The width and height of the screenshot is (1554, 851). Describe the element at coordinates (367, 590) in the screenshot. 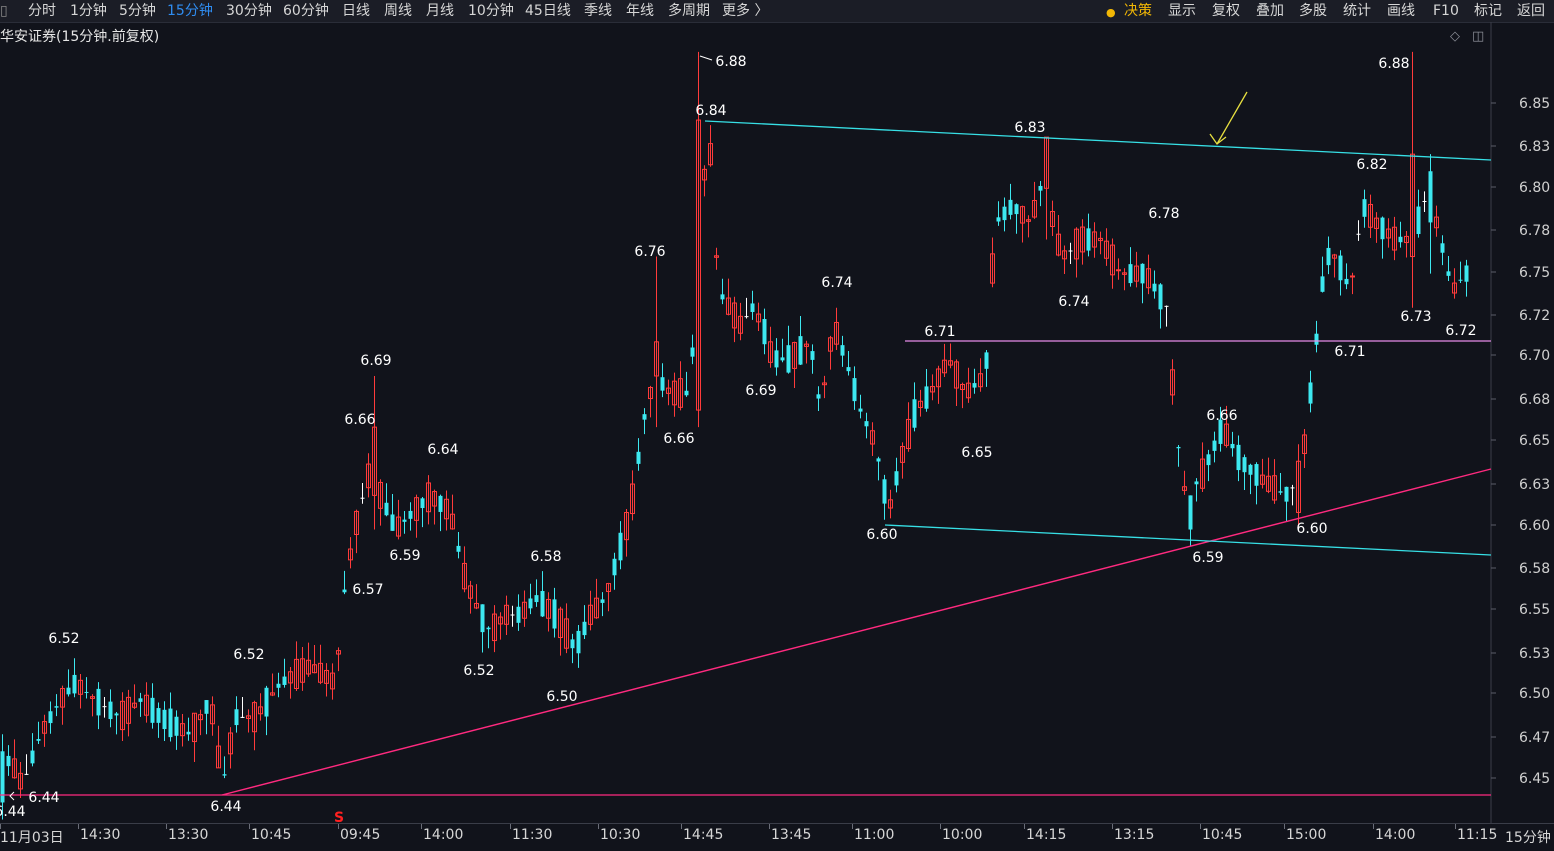

I see `price-annotation: 6.57` at that location.